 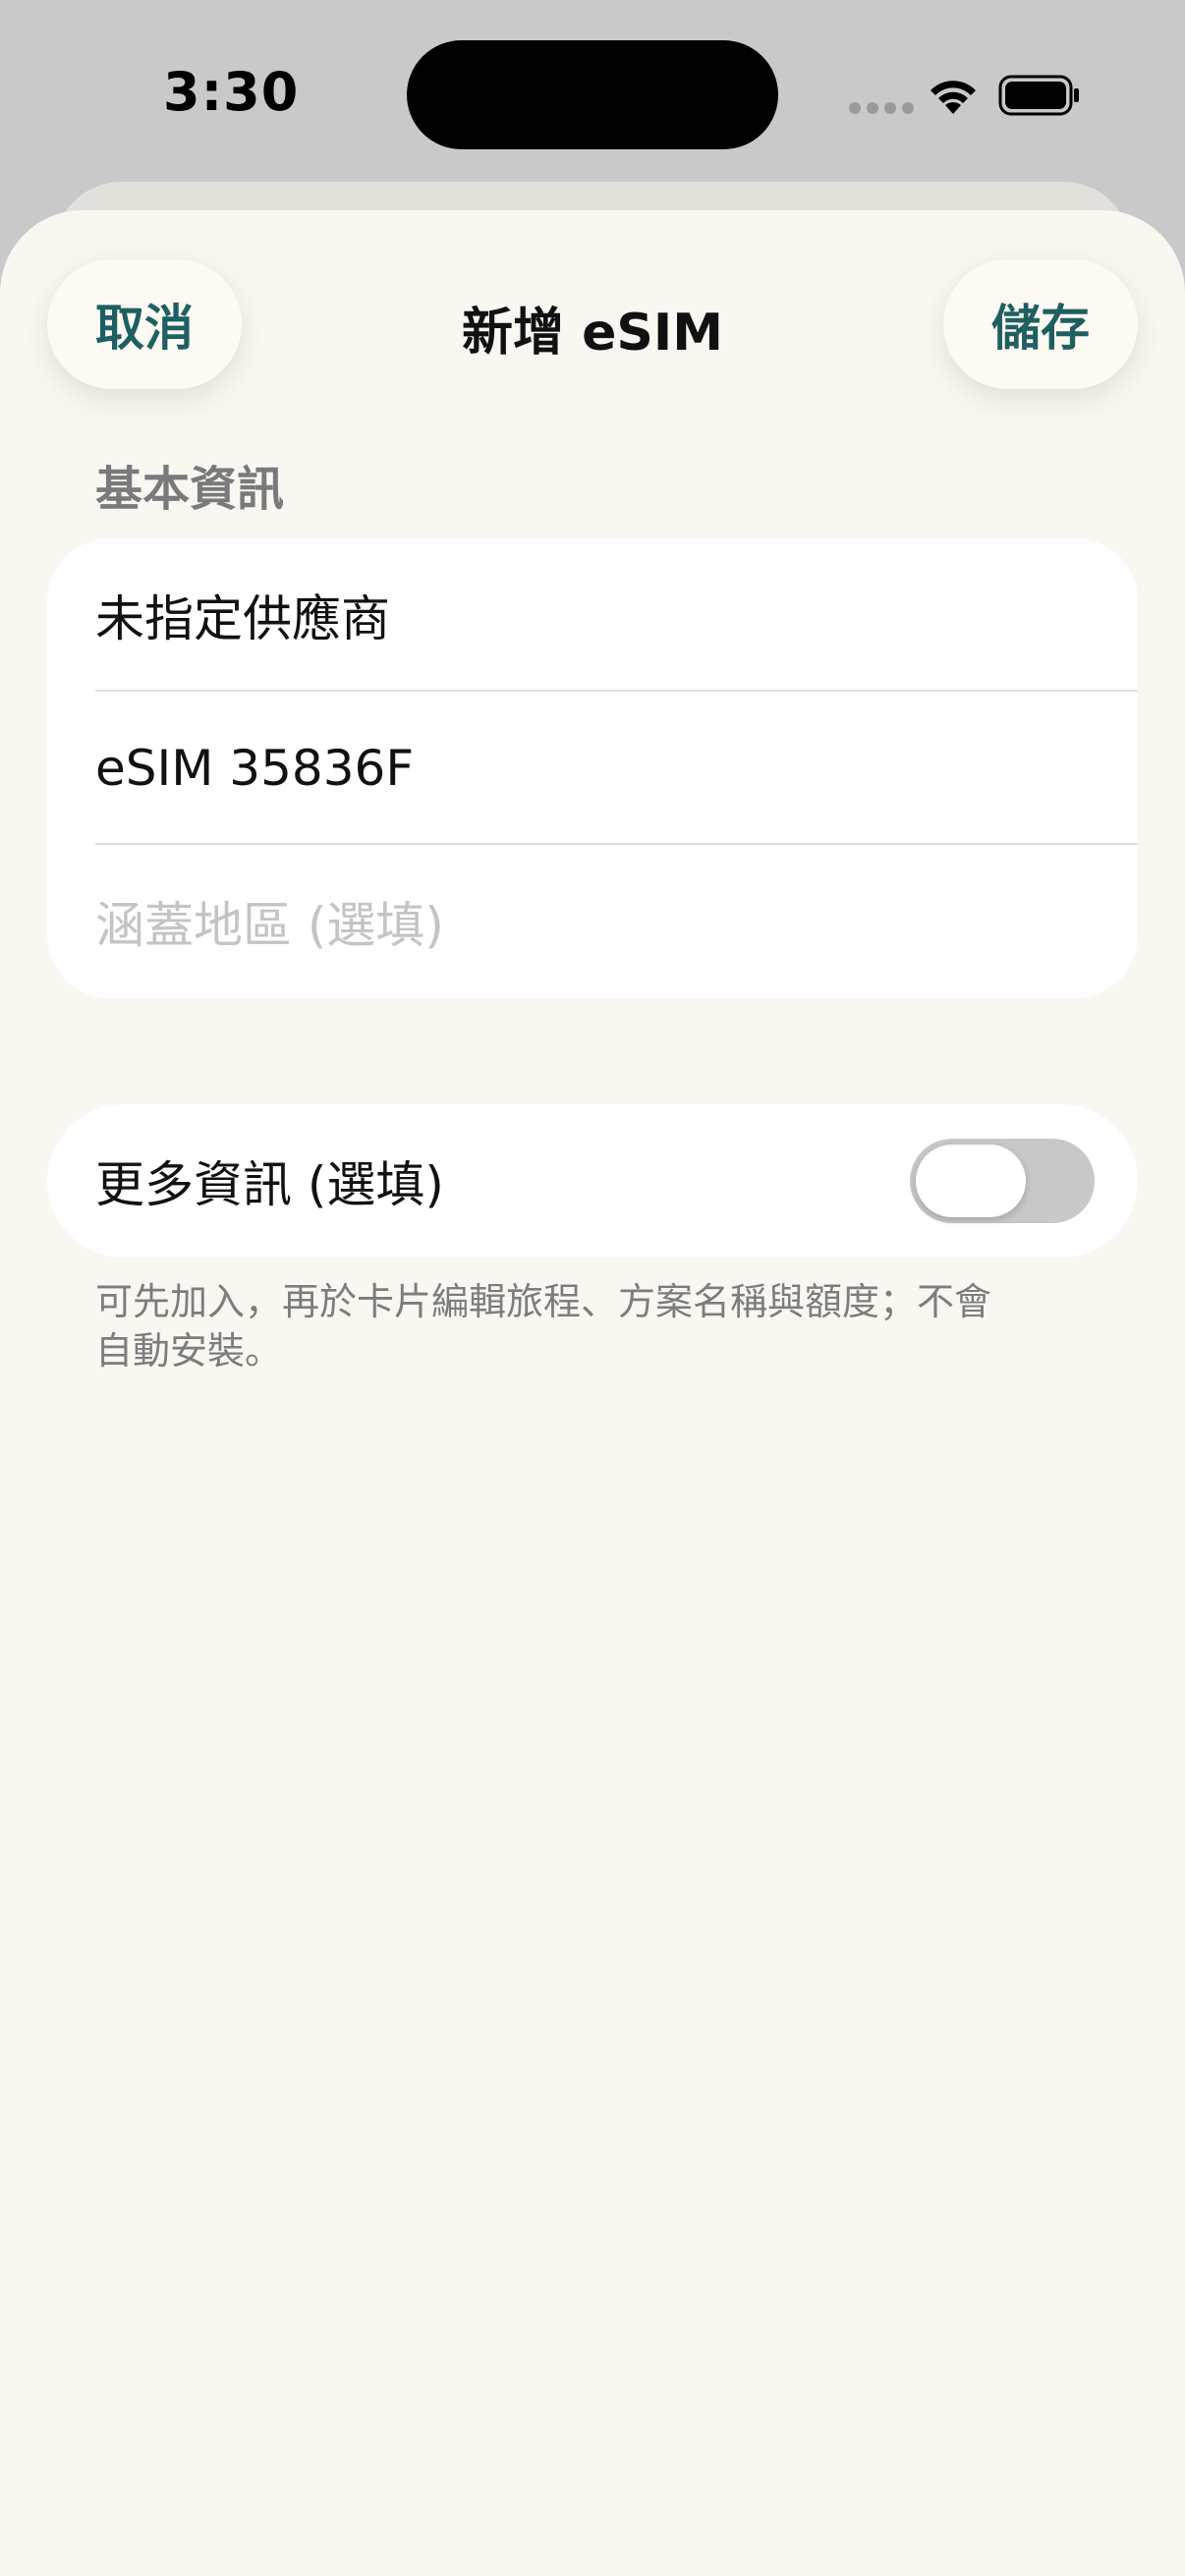 I want to click on provider-value: 未指定供應商, so click(x=243, y=618).